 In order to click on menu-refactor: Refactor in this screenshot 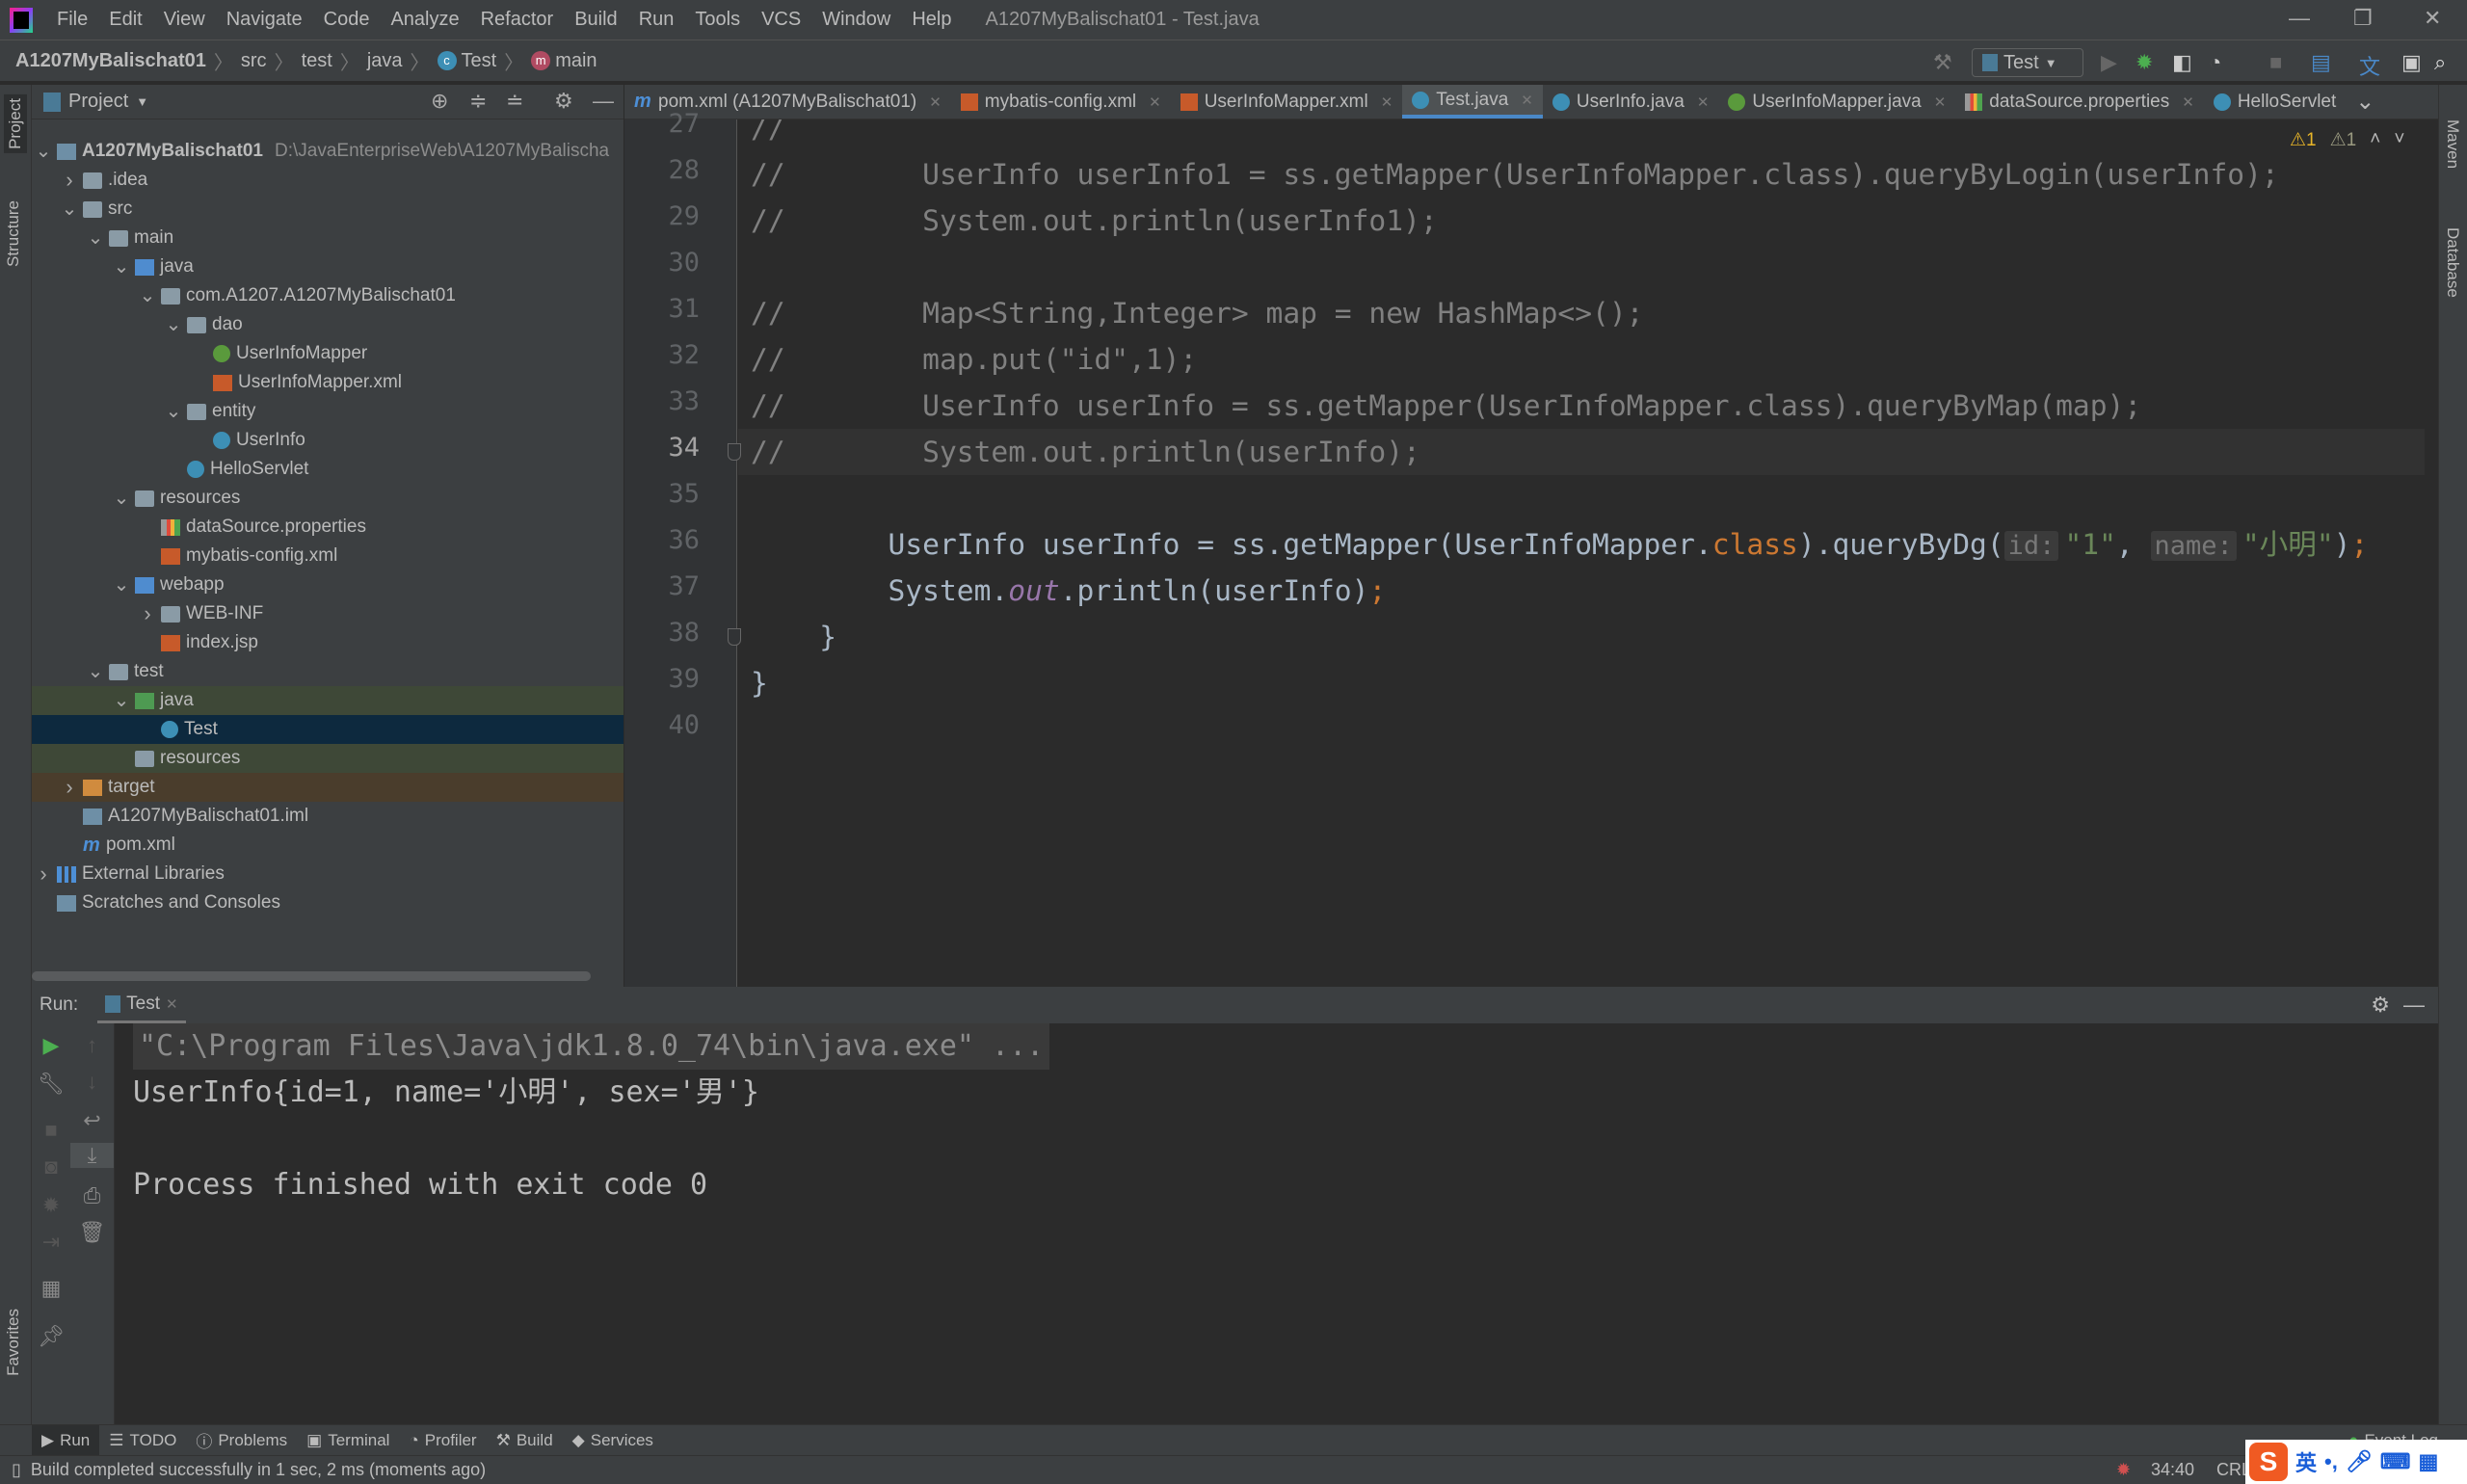, I will do `click(517, 20)`.